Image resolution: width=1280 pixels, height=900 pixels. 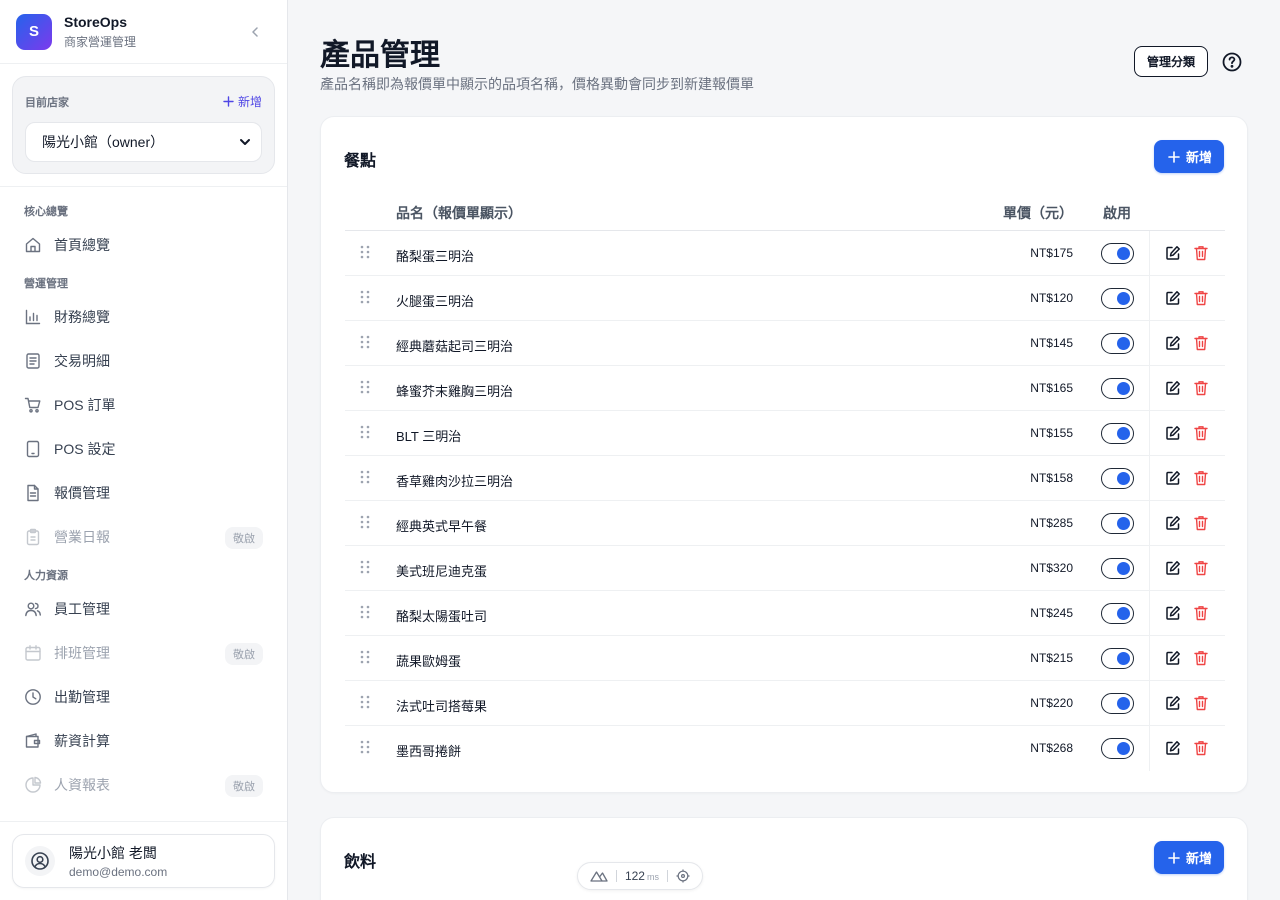 I want to click on product-price: NT$320, so click(x=1051, y=568).